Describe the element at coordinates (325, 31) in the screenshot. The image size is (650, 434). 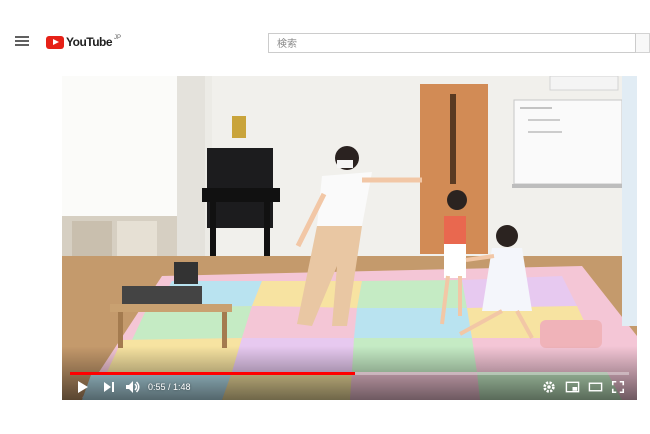
I see `masthead: YouTube JP` at that location.